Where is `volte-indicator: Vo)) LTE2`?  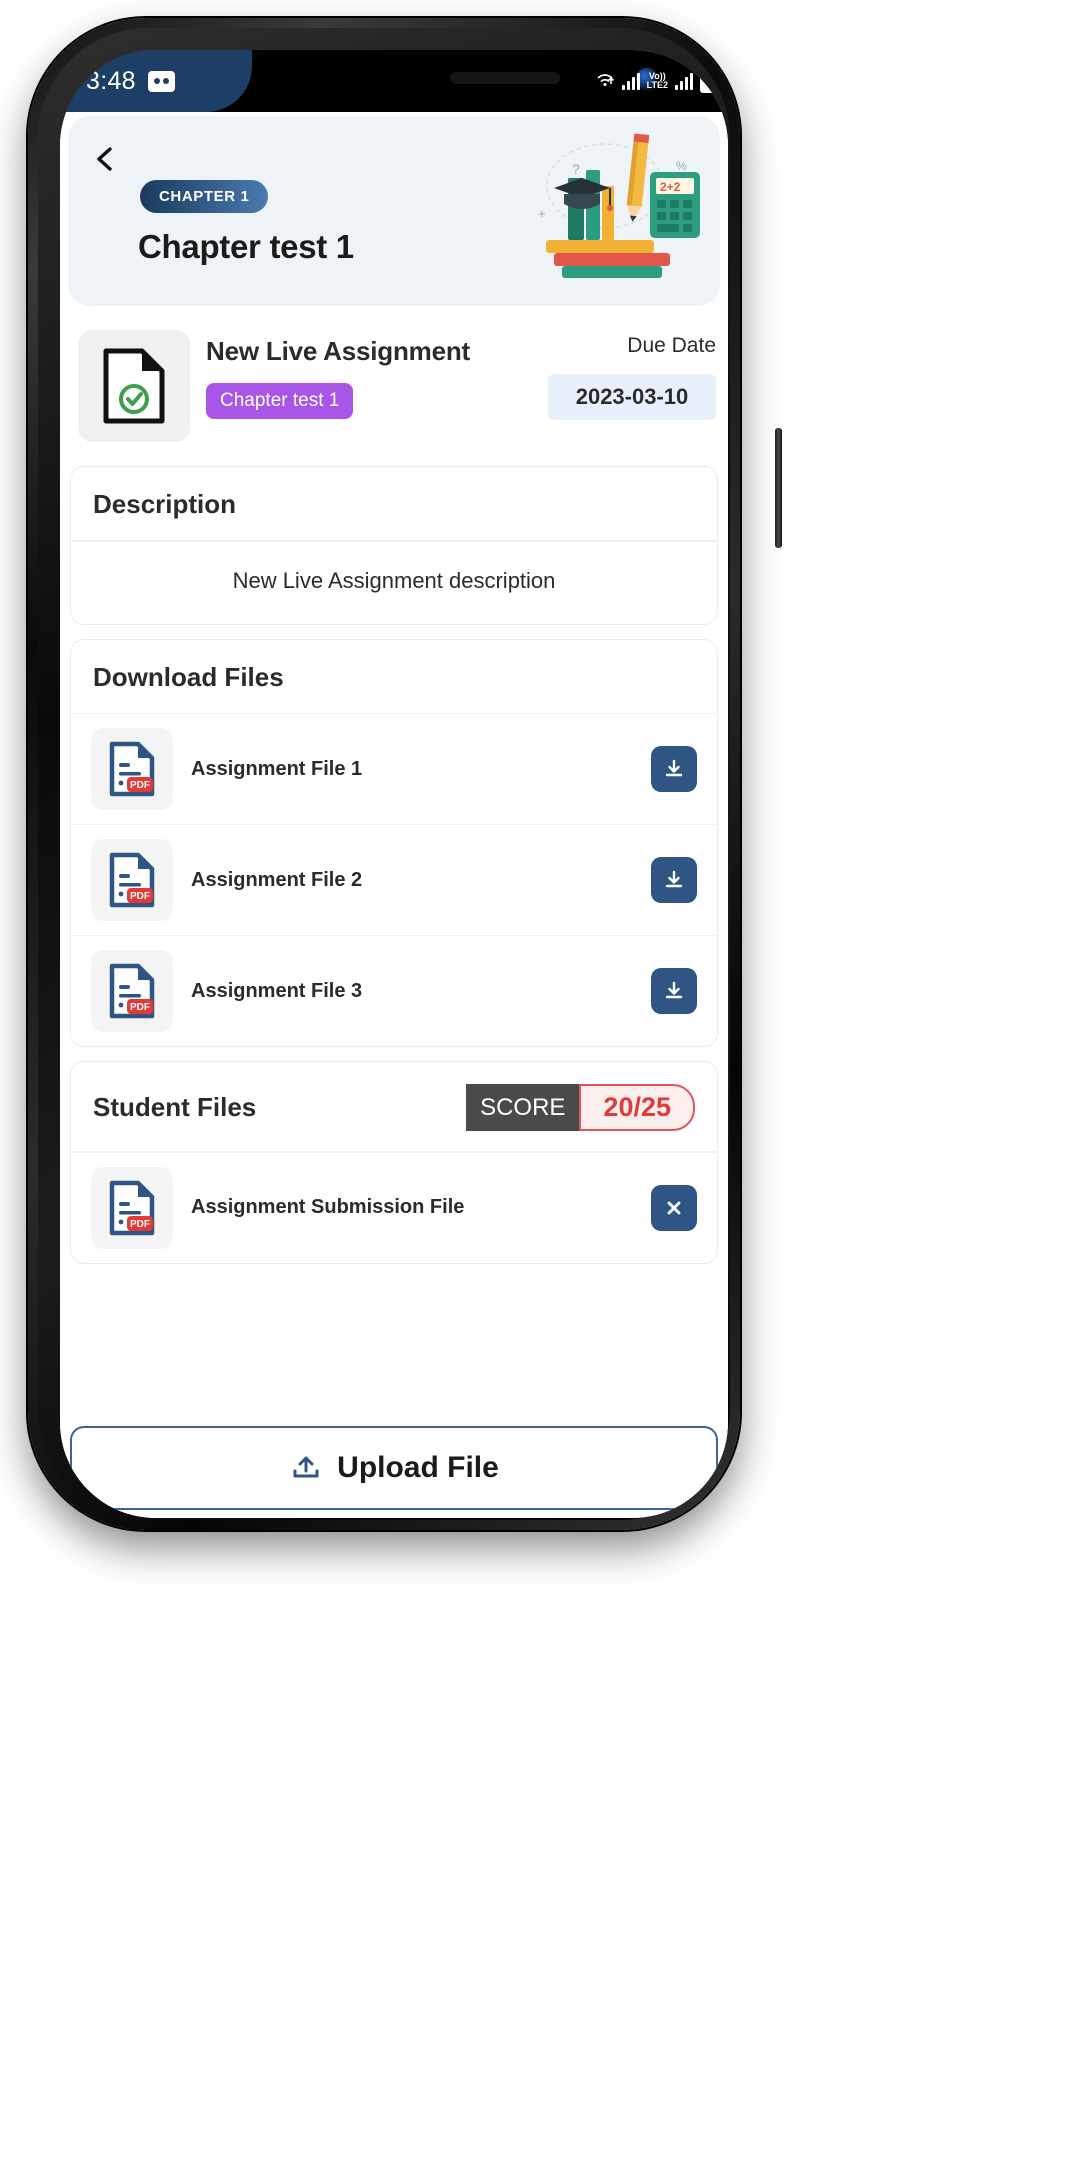 volte-indicator: Vo)) LTE2 is located at coordinates (657, 81).